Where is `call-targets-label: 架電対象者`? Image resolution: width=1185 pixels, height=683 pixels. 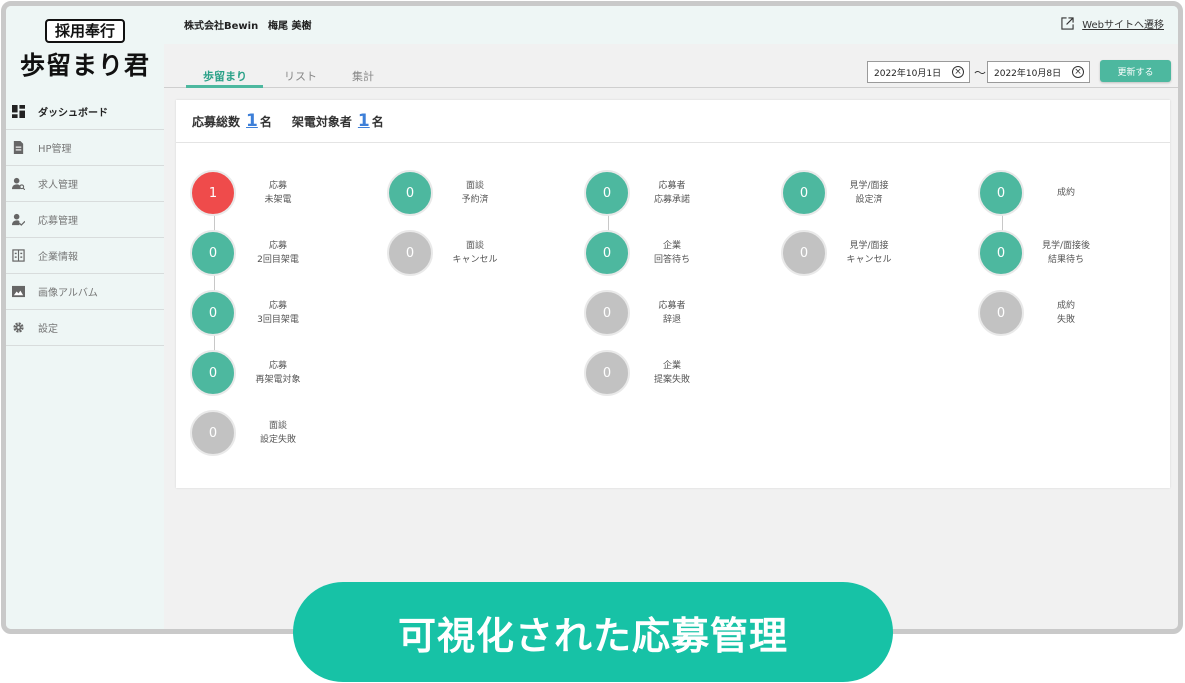
call-targets-label: 架電対象者 is located at coordinates (321, 121).